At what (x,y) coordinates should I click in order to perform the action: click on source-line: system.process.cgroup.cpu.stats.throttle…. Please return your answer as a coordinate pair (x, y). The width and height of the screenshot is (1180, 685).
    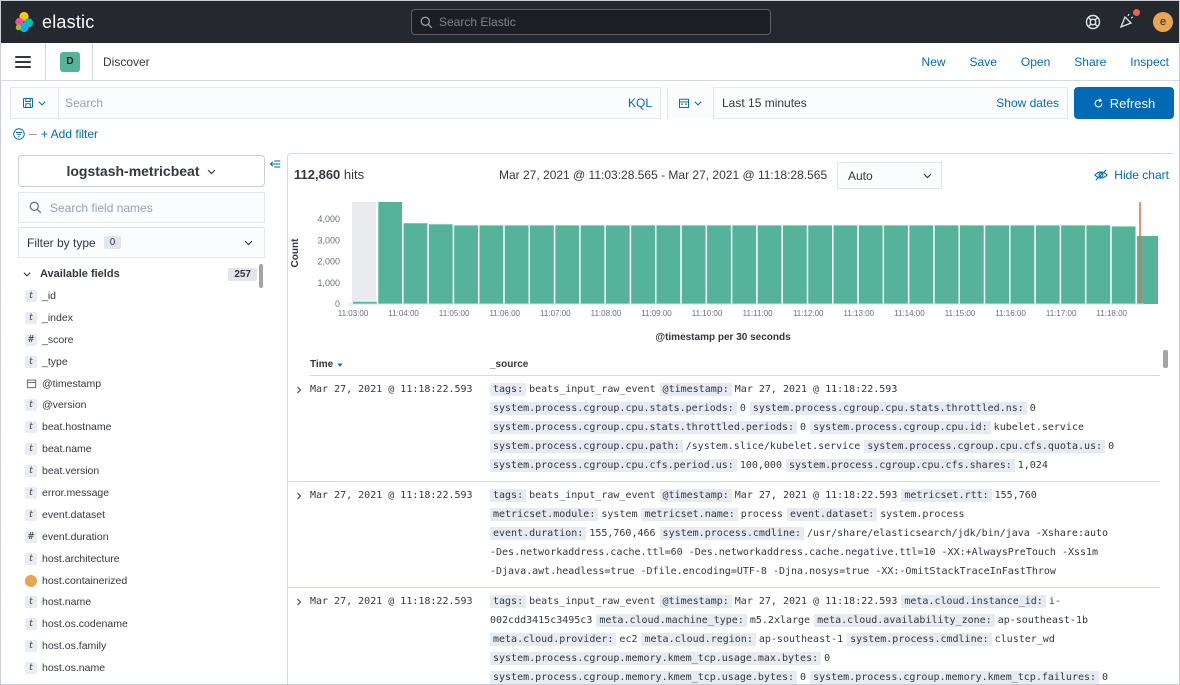
    Looking at the image, I should click on (820, 427).